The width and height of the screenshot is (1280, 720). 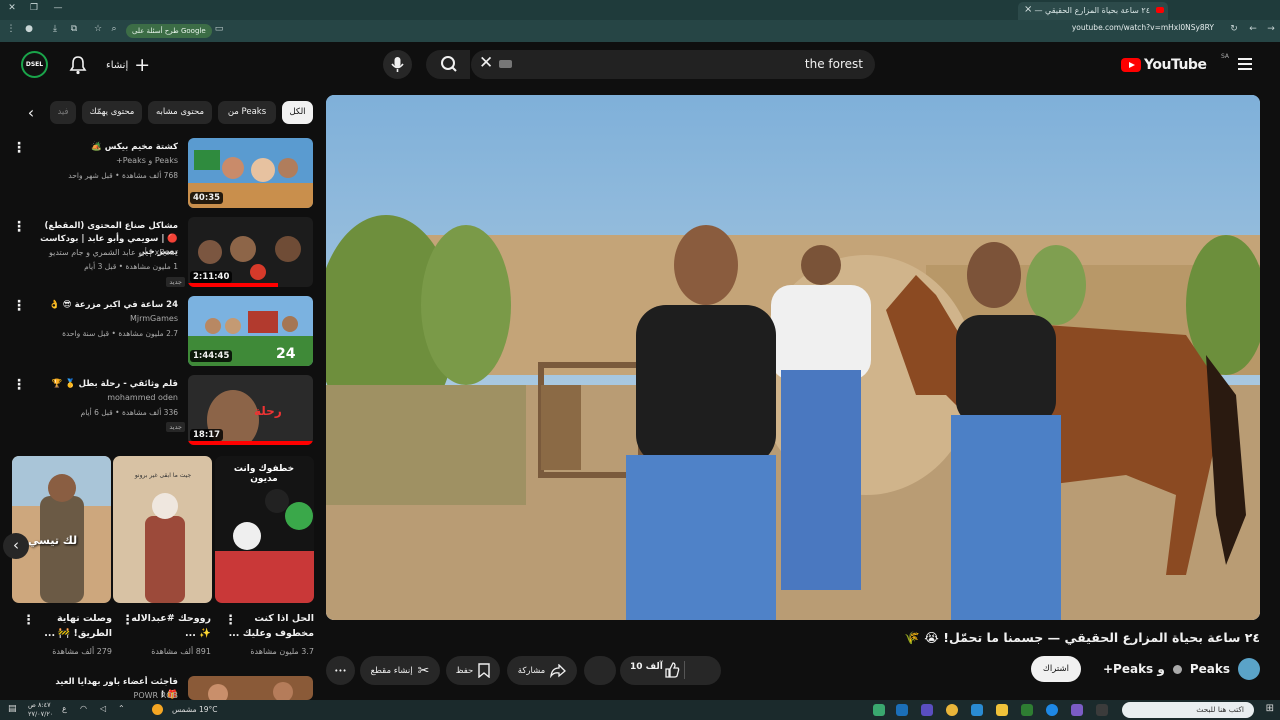 I want to click on tab-close-icon: ×, so click(x=1028, y=9).